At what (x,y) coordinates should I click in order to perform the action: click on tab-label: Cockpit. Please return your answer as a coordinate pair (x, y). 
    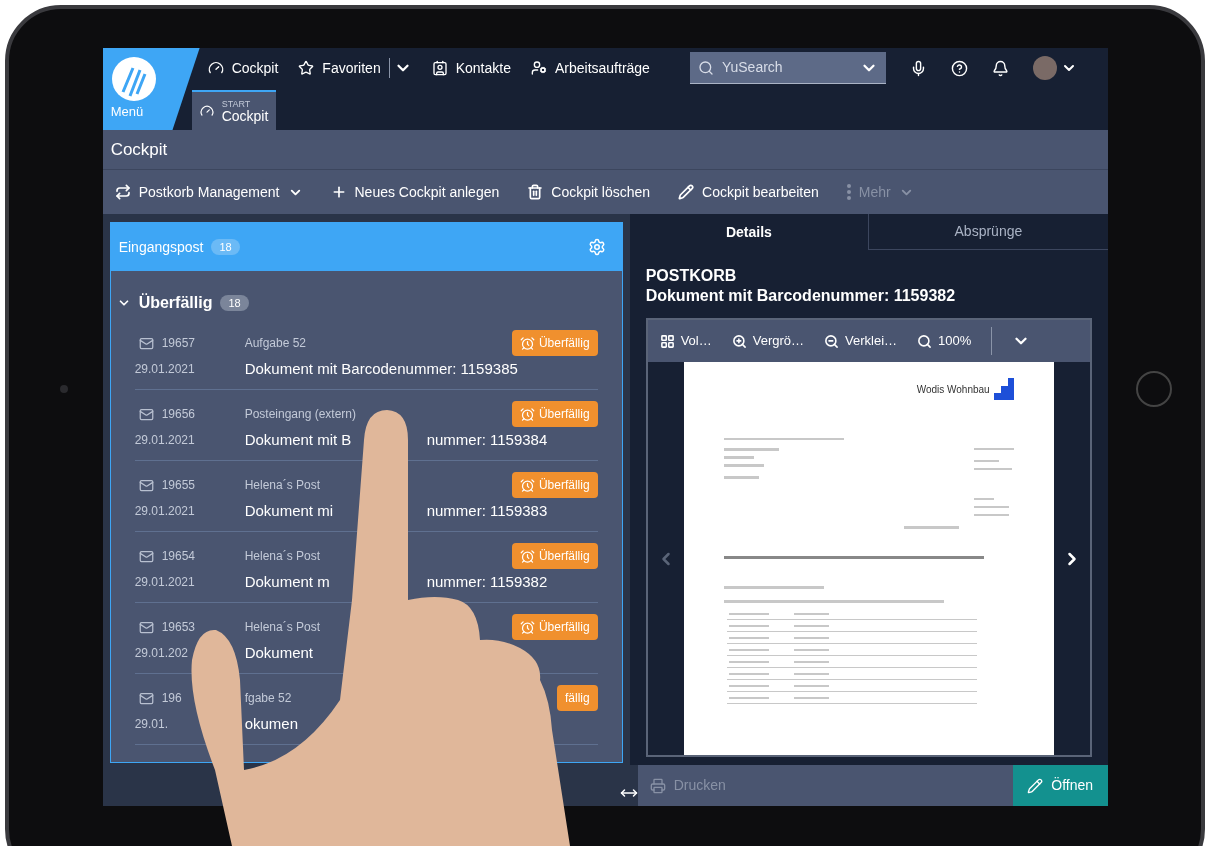
    Looking at the image, I should click on (245, 115).